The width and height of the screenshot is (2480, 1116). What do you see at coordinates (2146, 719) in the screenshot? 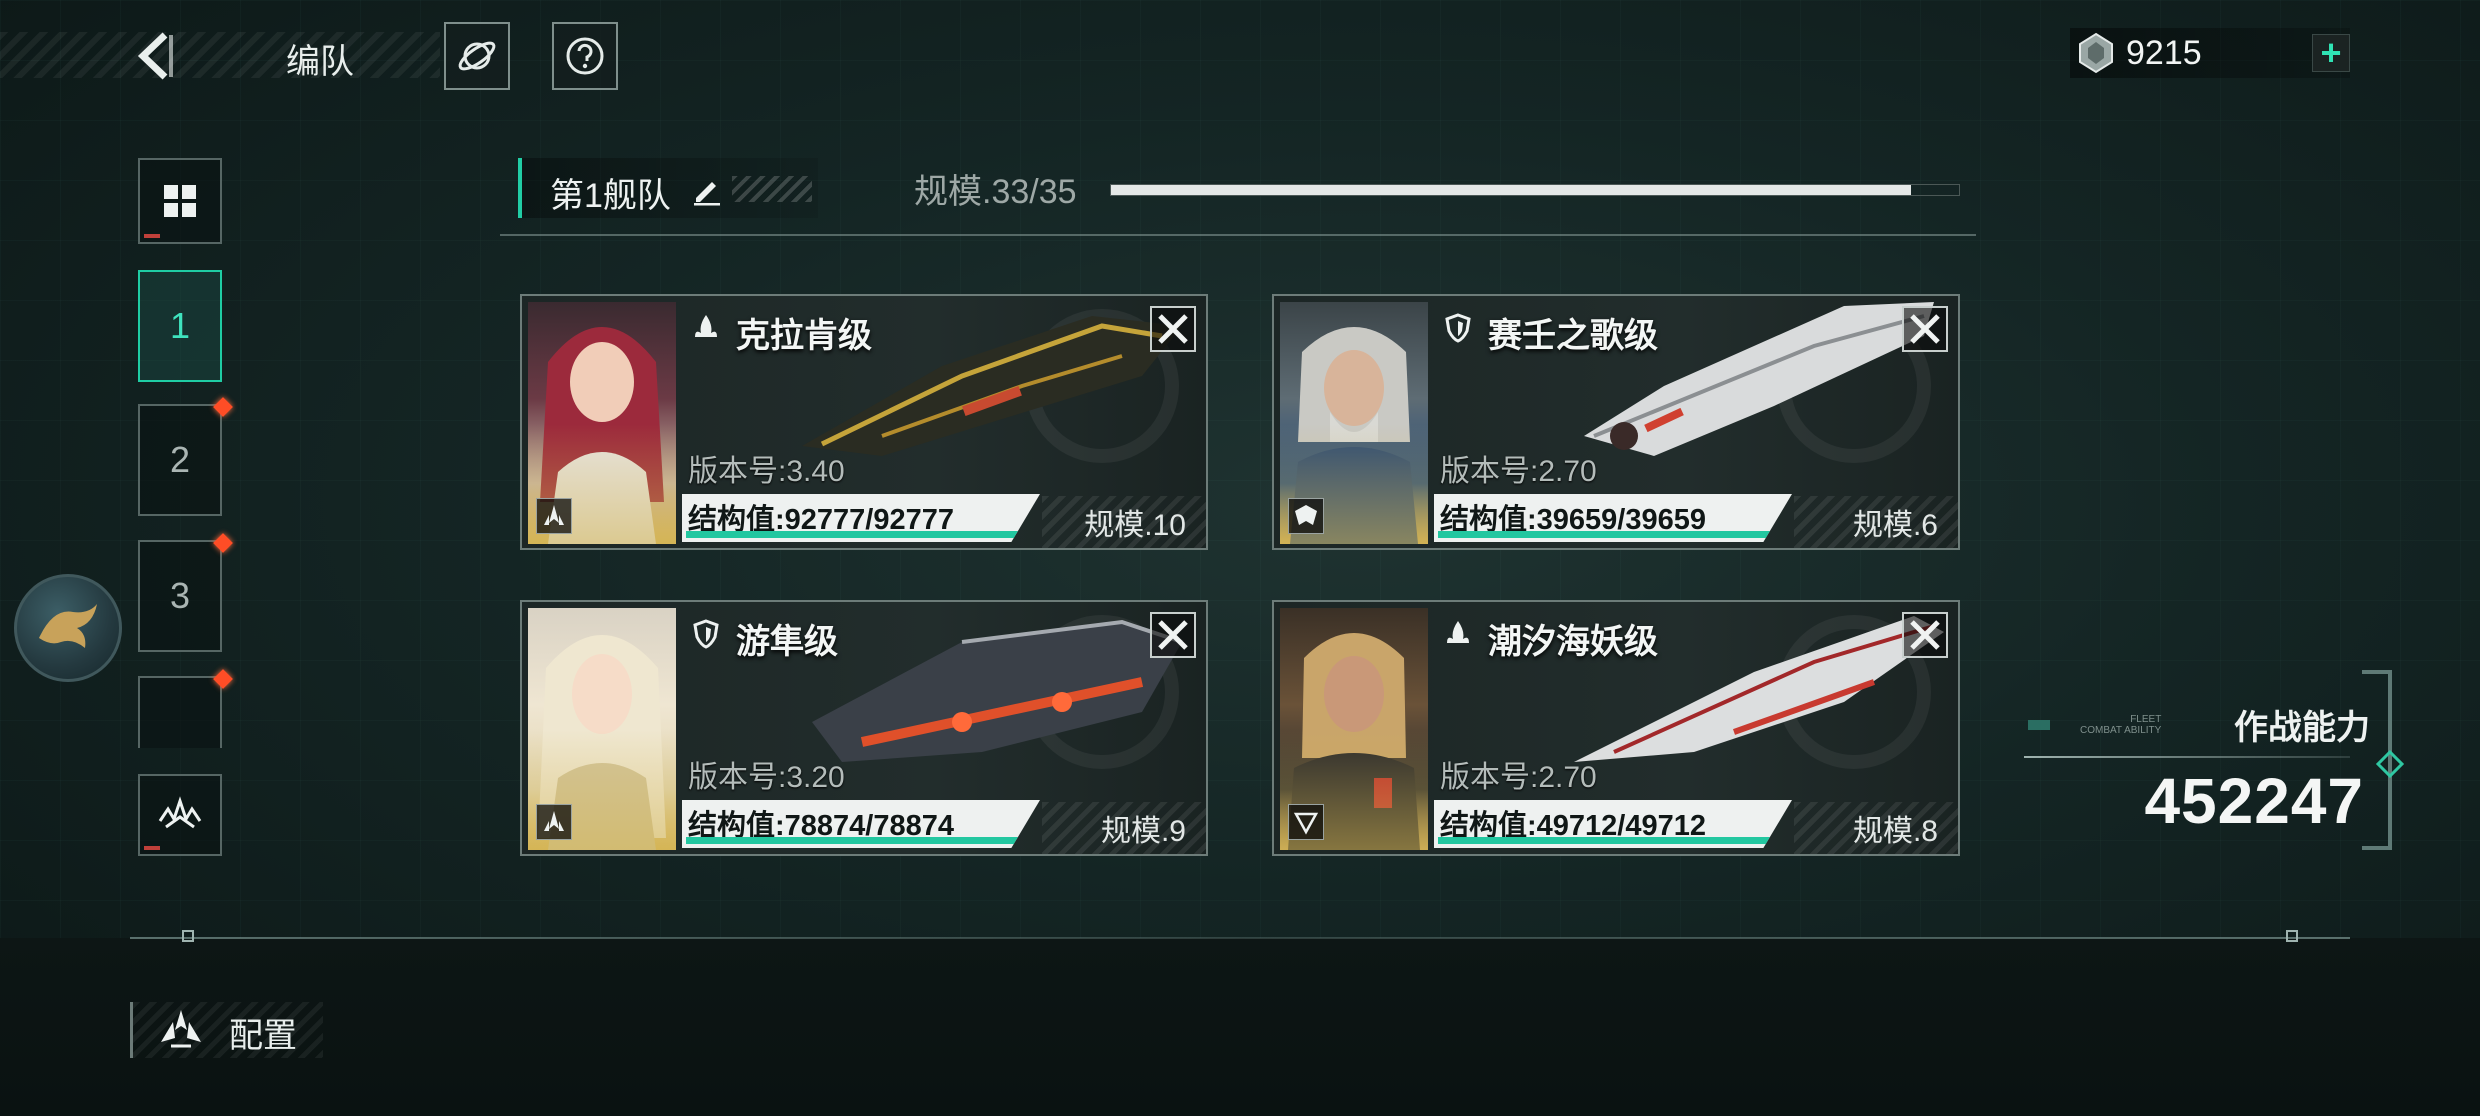
I see `combat-sublabel-line: FLEET` at bounding box center [2146, 719].